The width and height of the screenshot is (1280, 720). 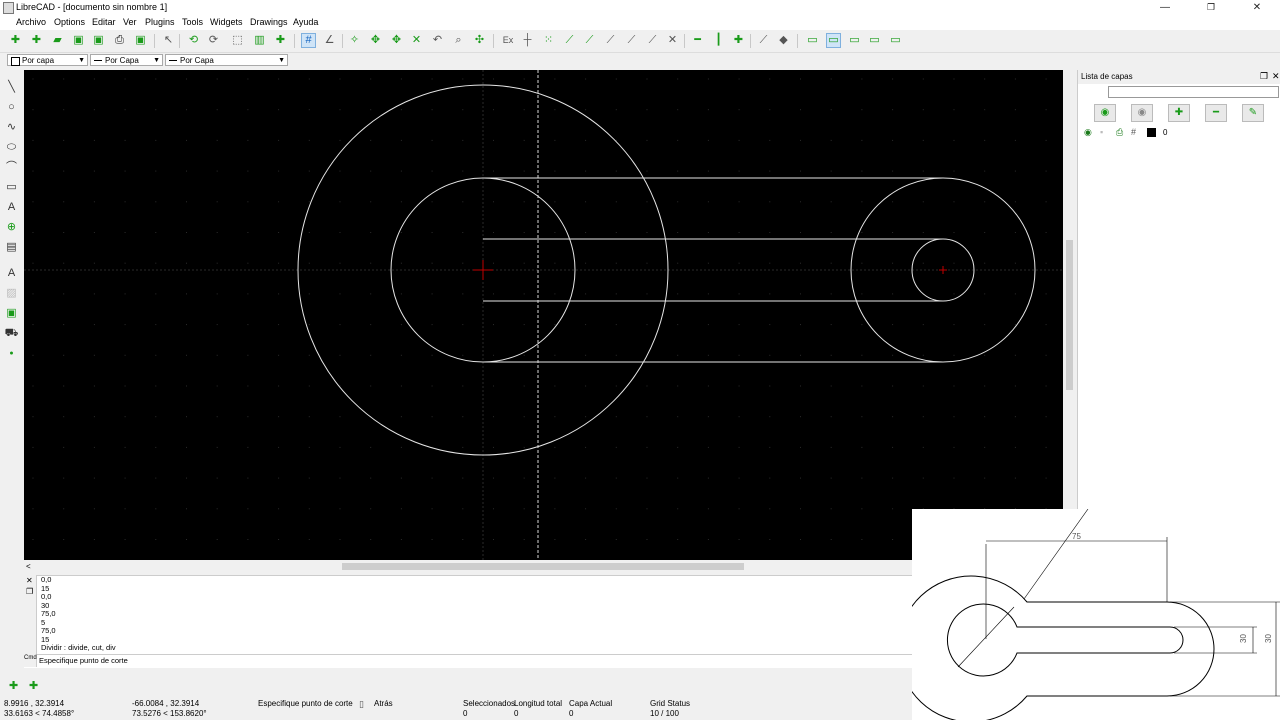 I want to click on zoom-auto-icon: ✕, so click(x=416, y=40).